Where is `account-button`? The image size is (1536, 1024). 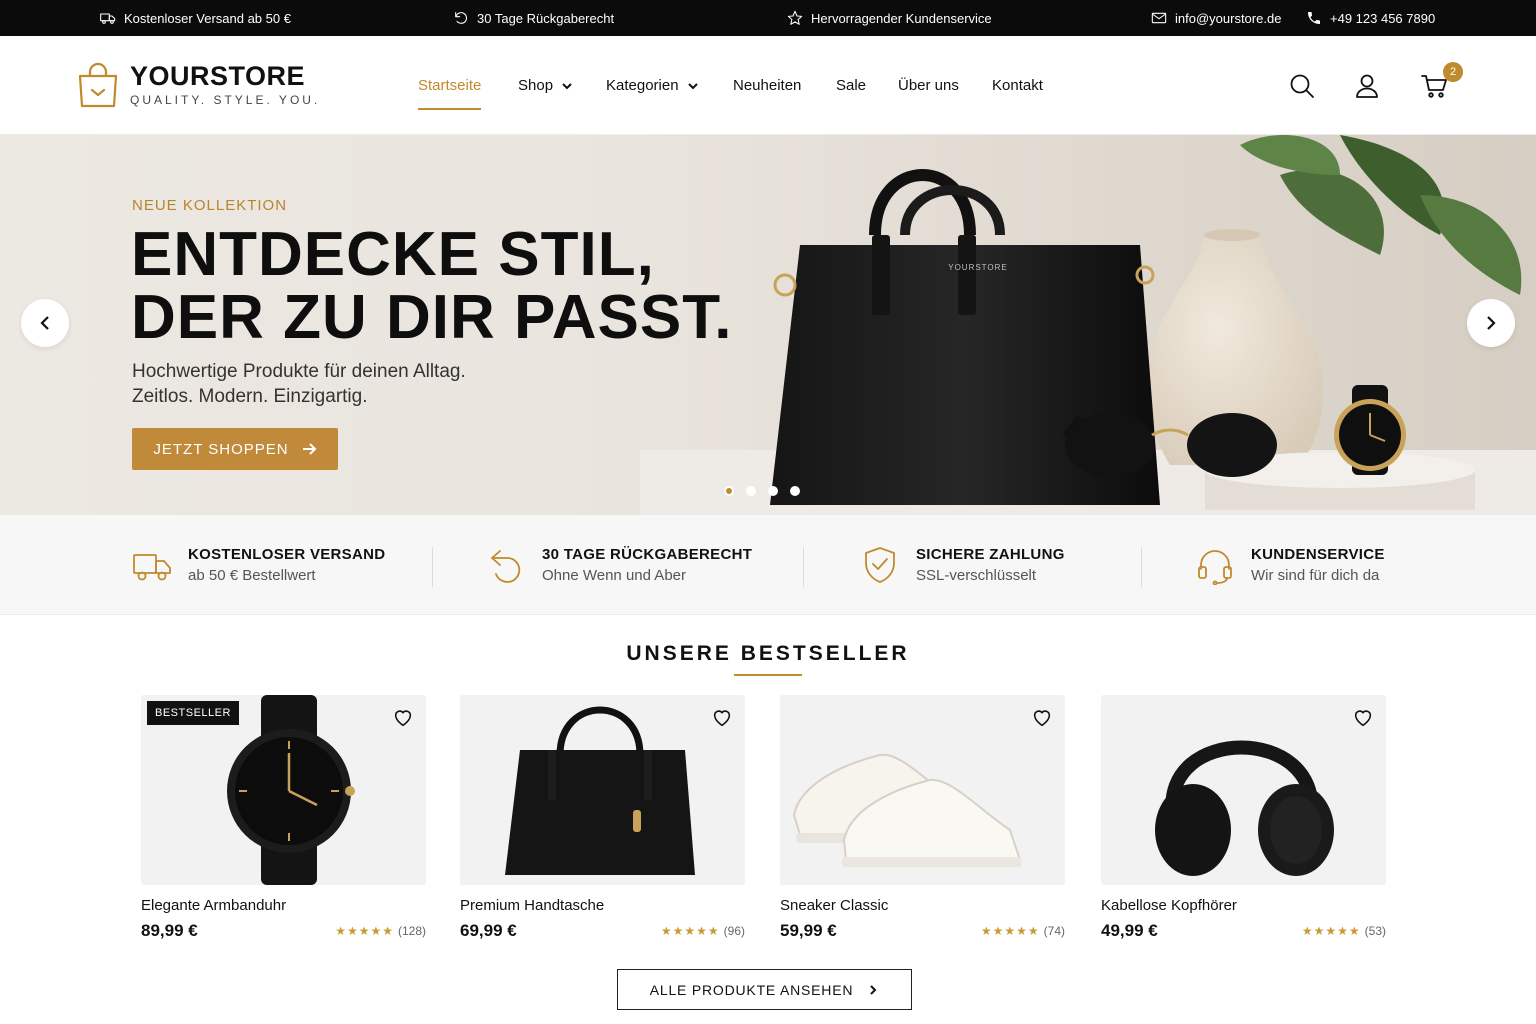 account-button is located at coordinates (1367, 86).